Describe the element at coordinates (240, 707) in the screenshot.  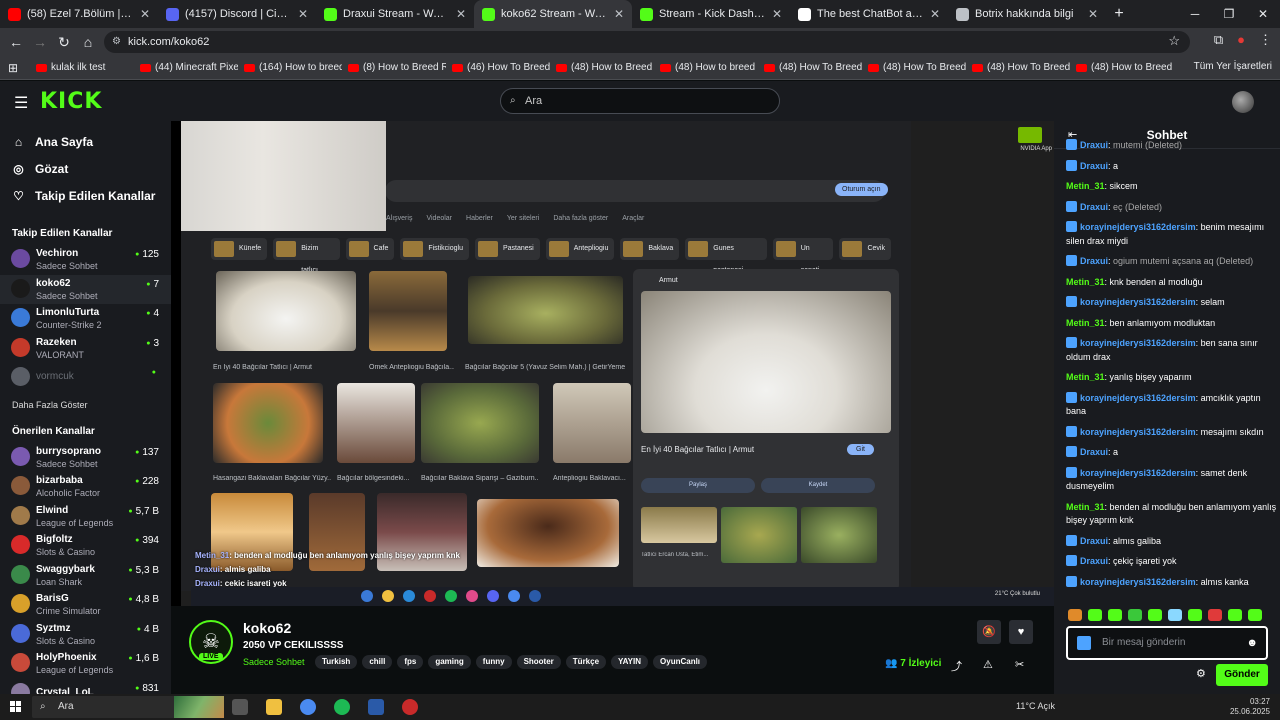
I see `task-view-icon` at that location.